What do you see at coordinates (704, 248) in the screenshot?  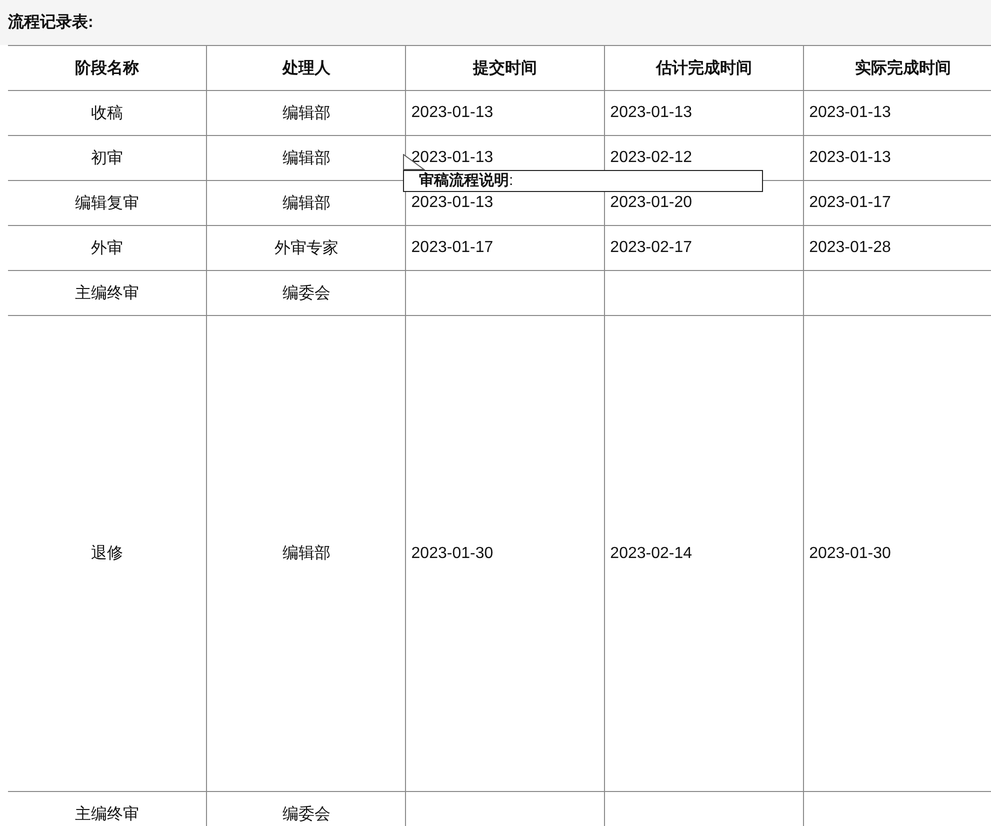 I see `table-cell: 2023-02-17` at bounding box center [704, 248].